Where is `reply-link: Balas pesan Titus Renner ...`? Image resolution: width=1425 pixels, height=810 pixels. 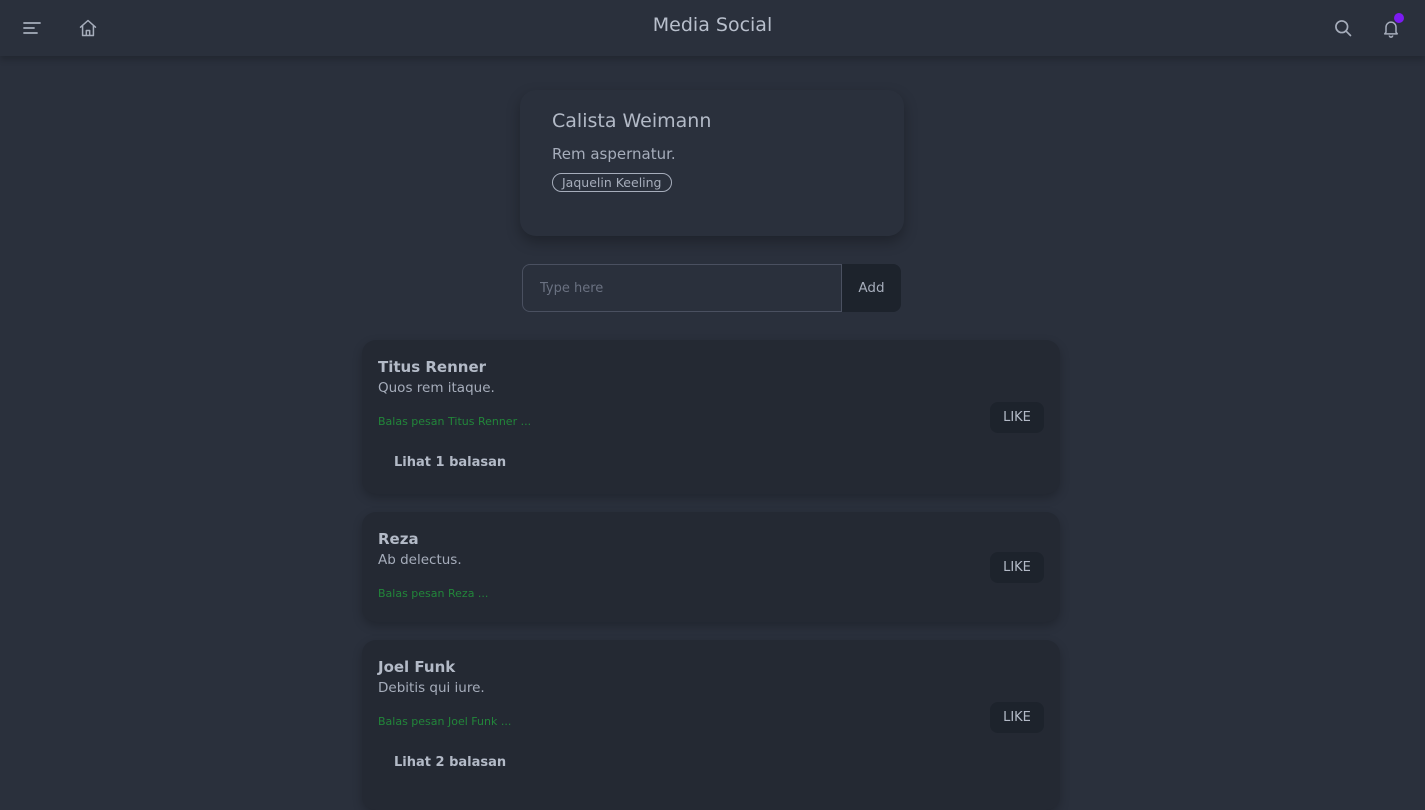 reply-link: Balas pesan Titus Renner ... is located at coordinates (711, 421).